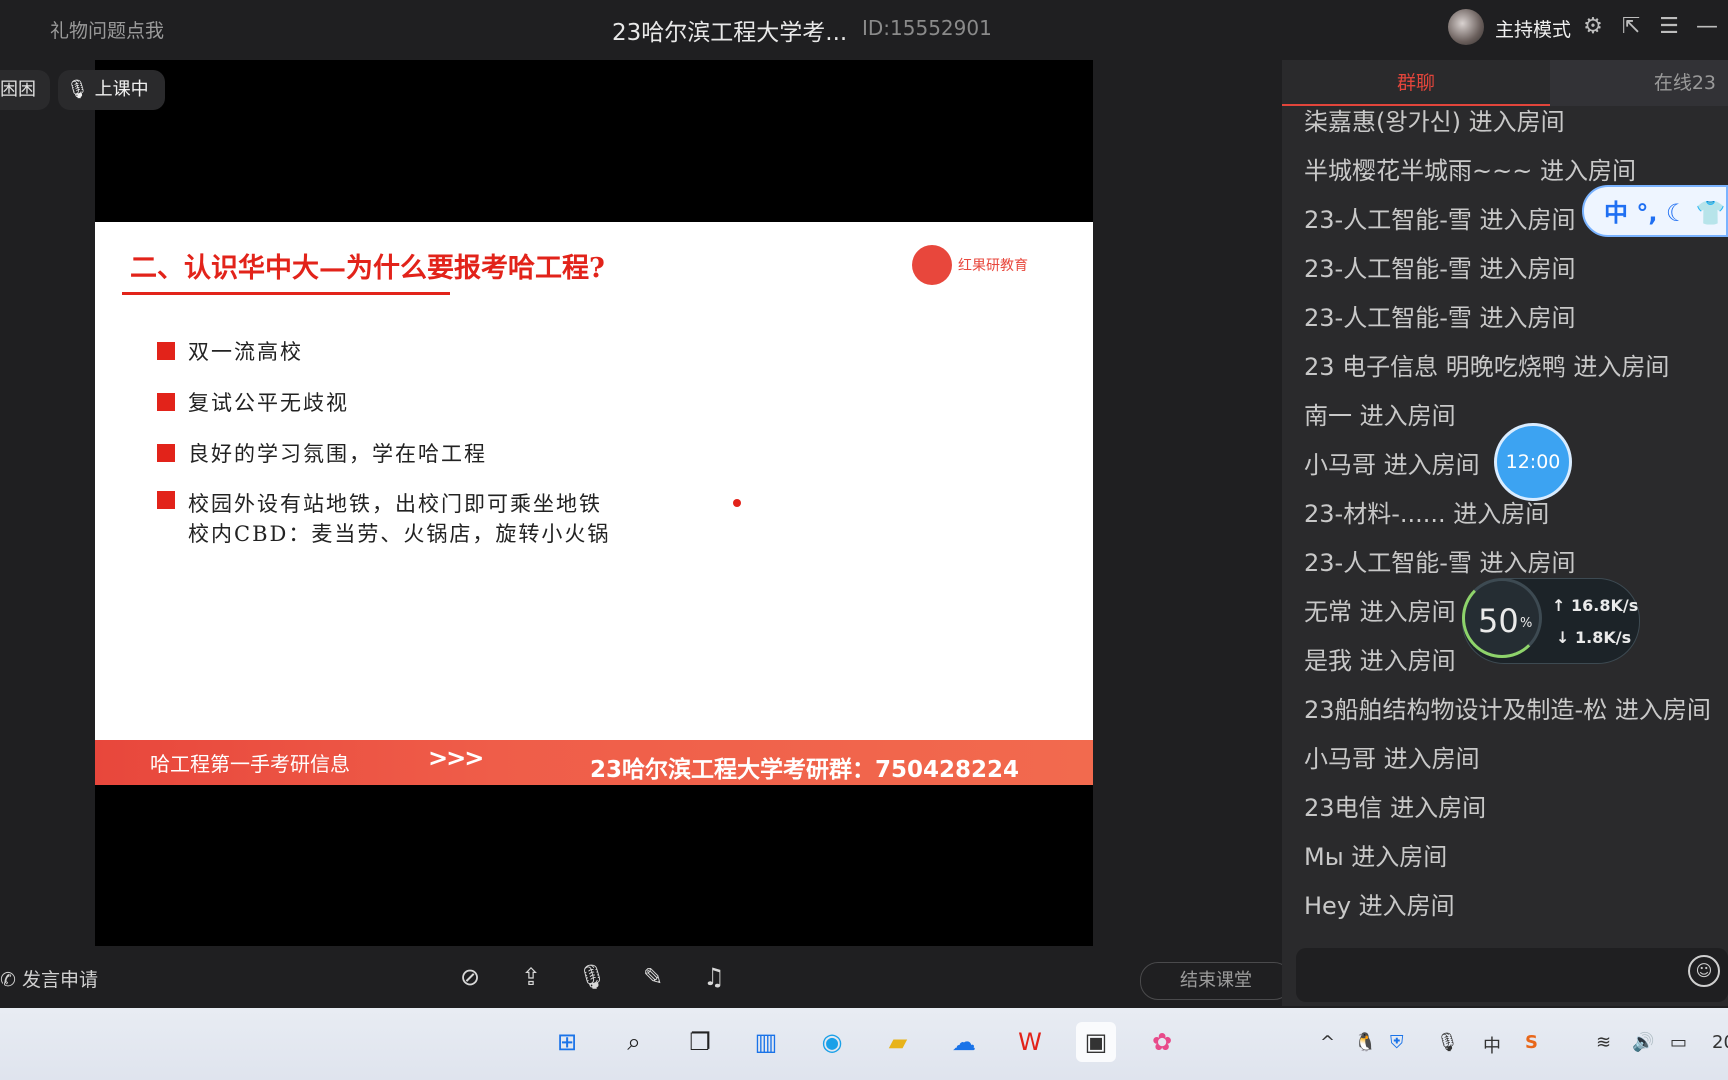  What do you see at coordinates (59, 980) in the screenshot?
I see `speak-request-label: 发言申请` at bounding box center [59, 980].